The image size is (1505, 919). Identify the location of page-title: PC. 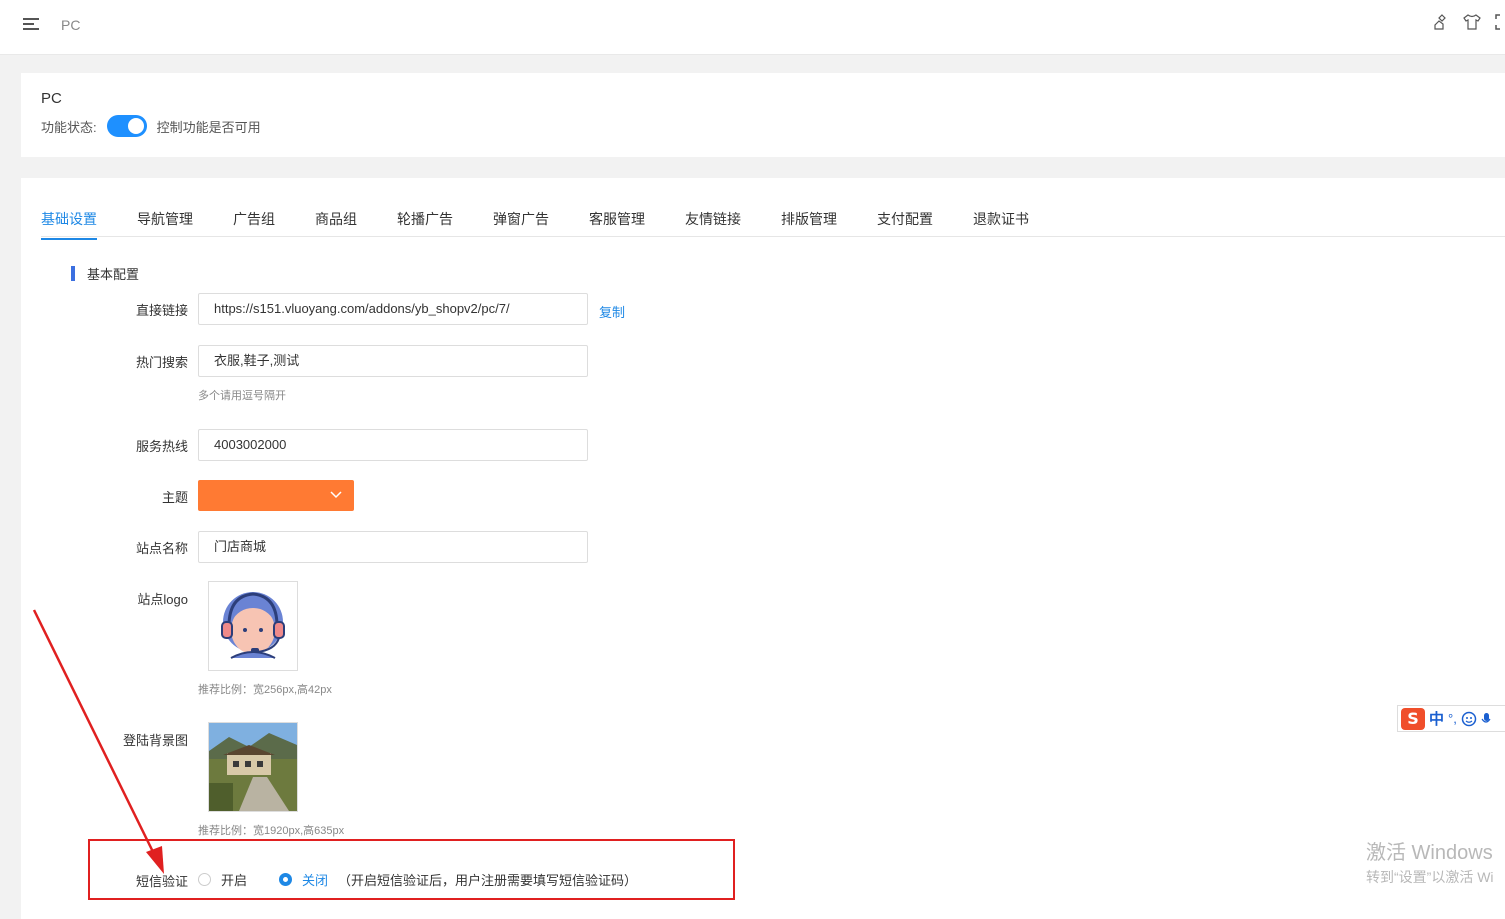
(71, 25).